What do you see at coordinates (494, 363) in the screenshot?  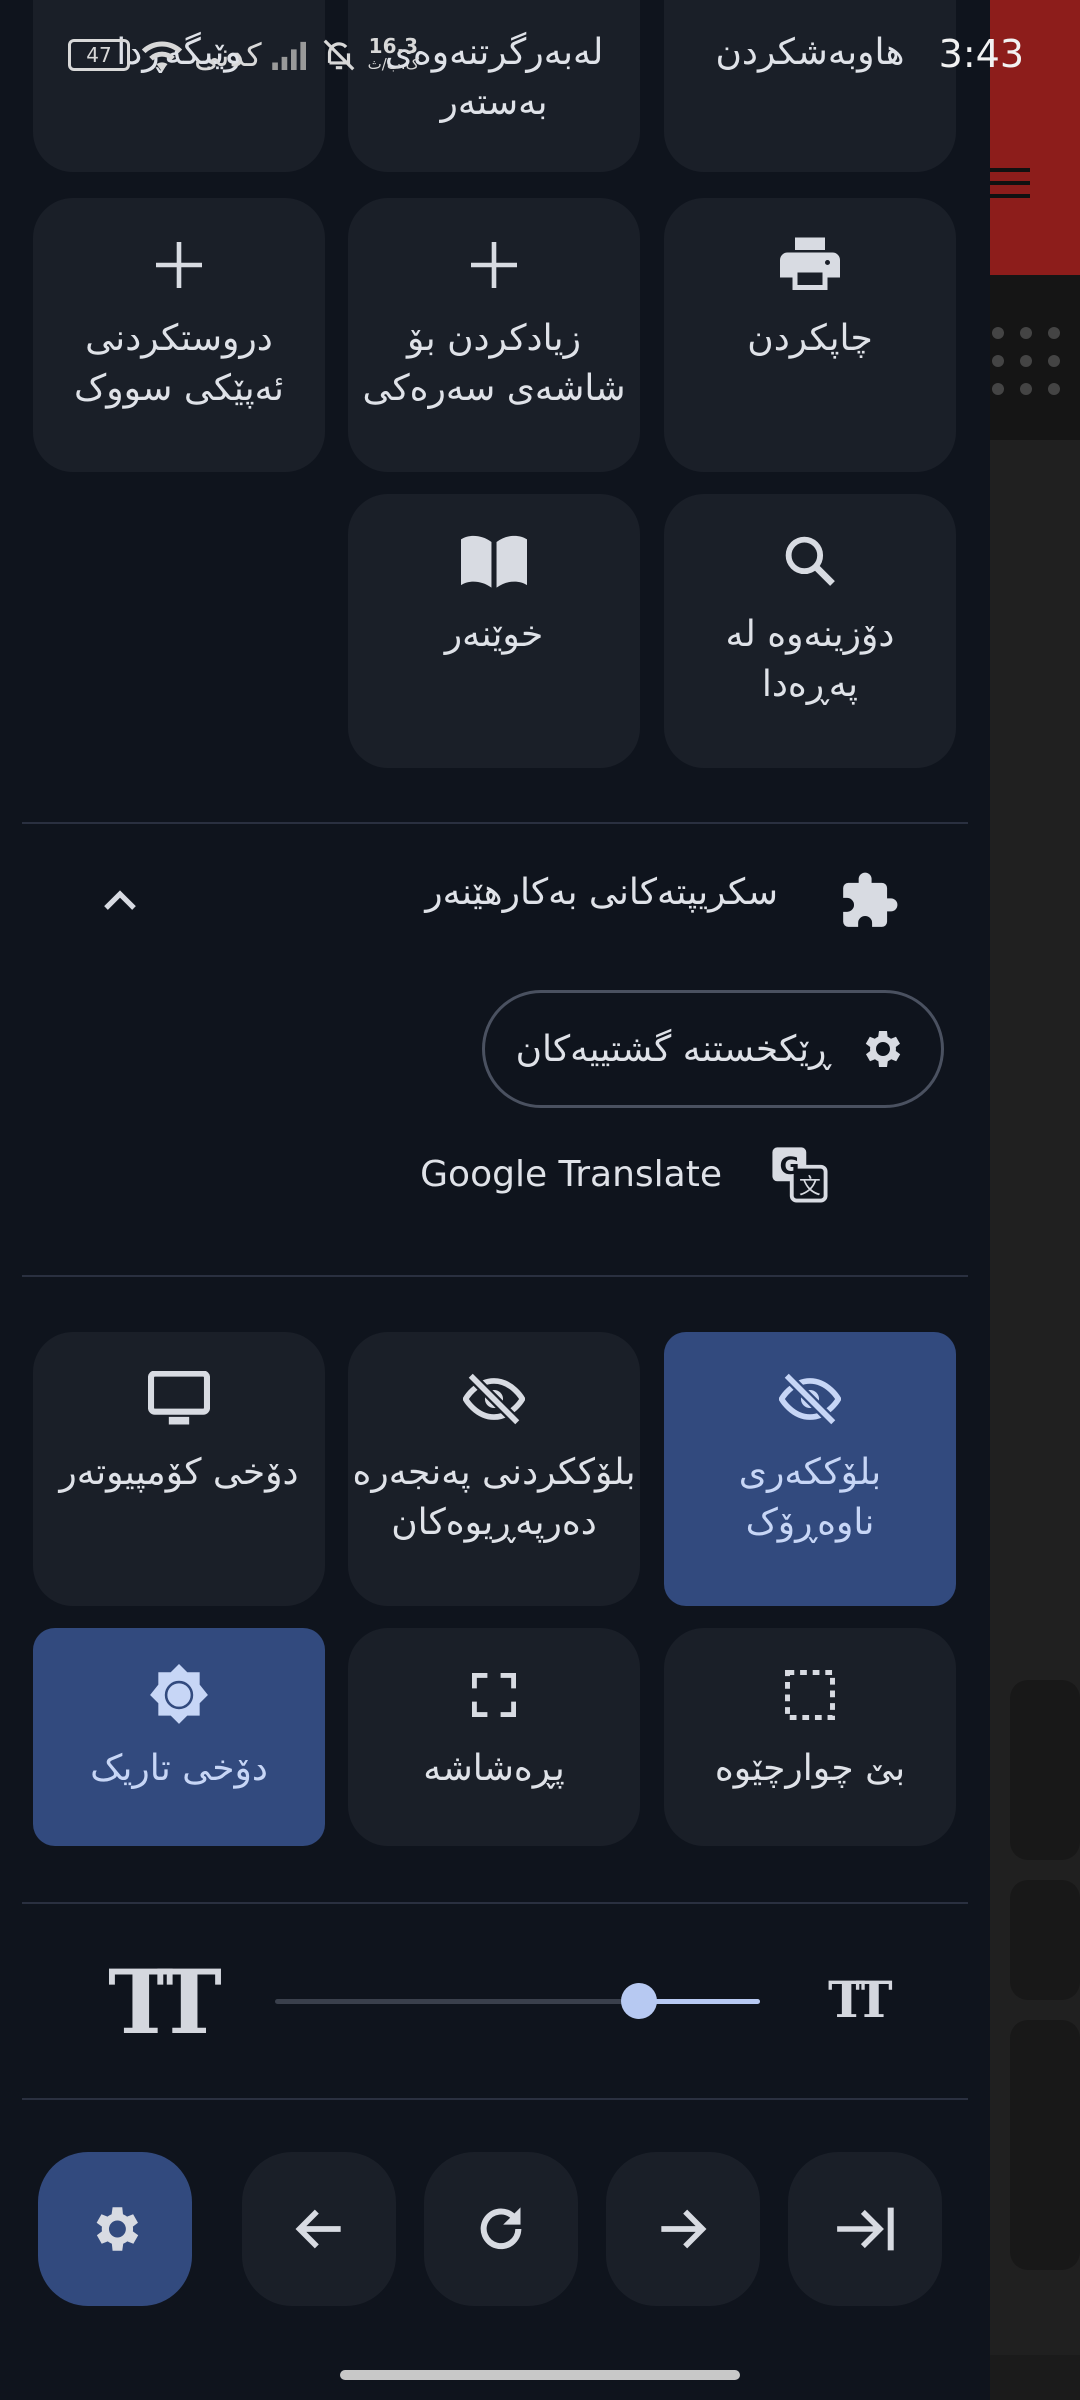 I see `add-to-home-screen-label: زیادکردن بۆ شاشەی سەرەکی` at bounding box center [494, 363].